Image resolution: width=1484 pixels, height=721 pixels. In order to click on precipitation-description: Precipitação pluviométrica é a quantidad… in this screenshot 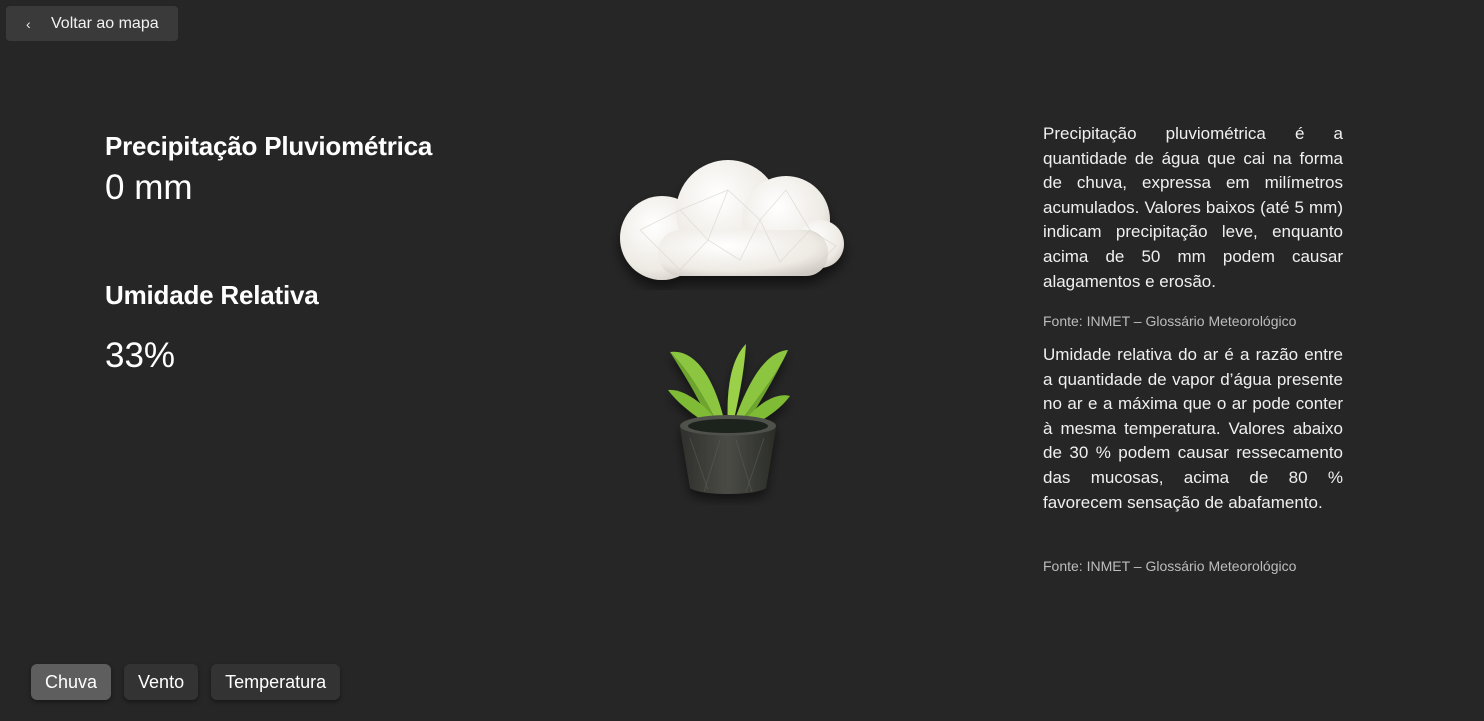, I will do `click(1193, 207)`.